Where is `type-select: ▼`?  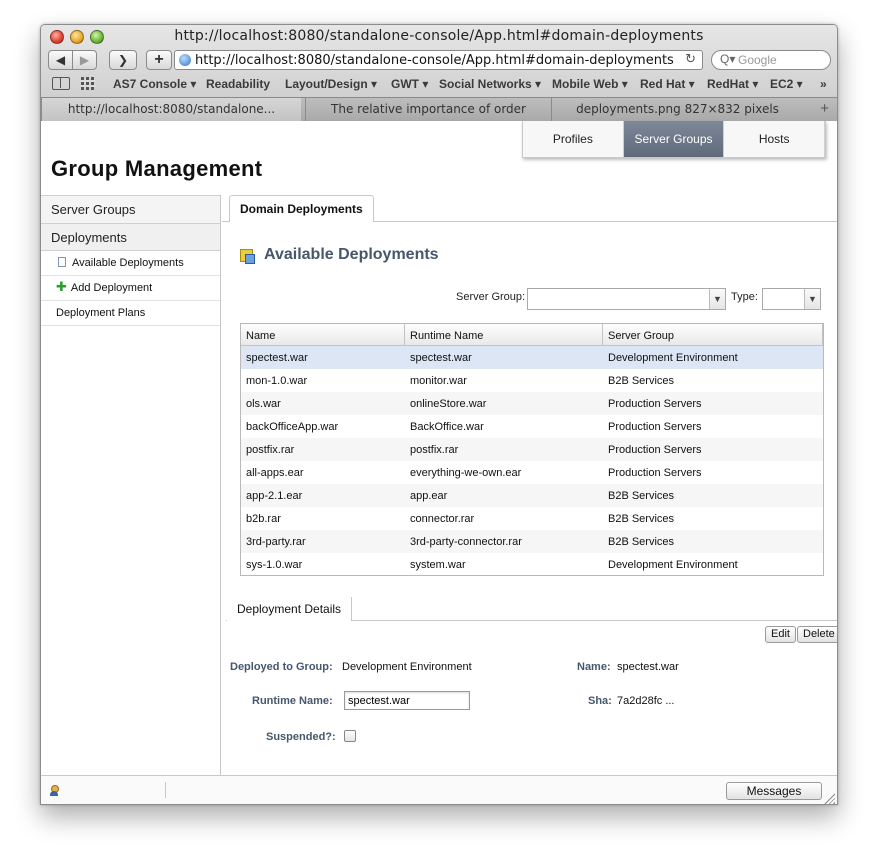 type-select: ▼ is located at coordinates (791, 299).